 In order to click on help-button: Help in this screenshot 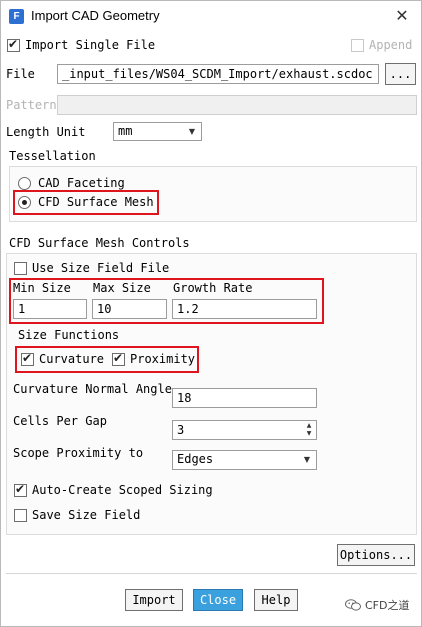, I will do `click(276, 600)`.